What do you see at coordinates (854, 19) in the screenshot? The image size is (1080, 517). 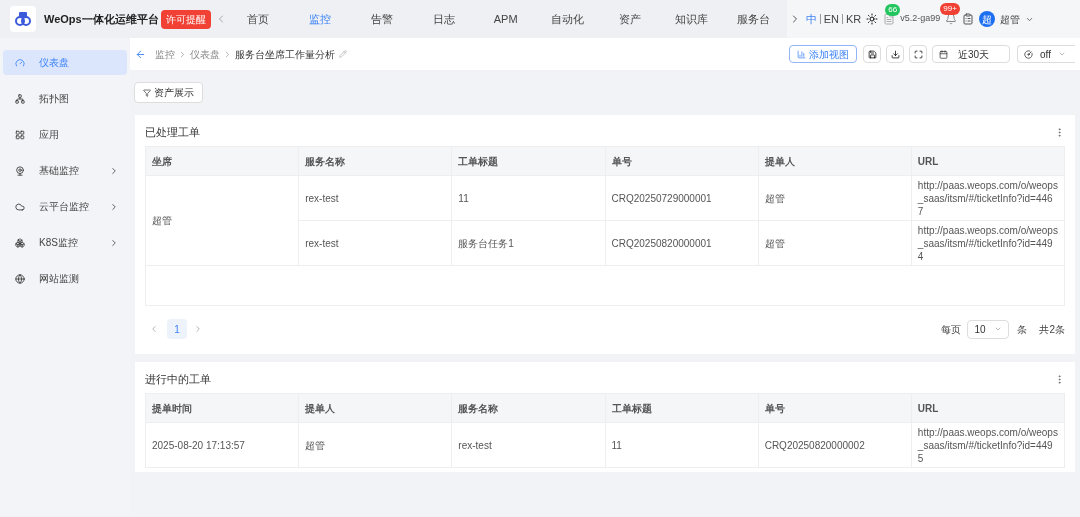 I see `language-option: KR` at bounding box center [854, 19].